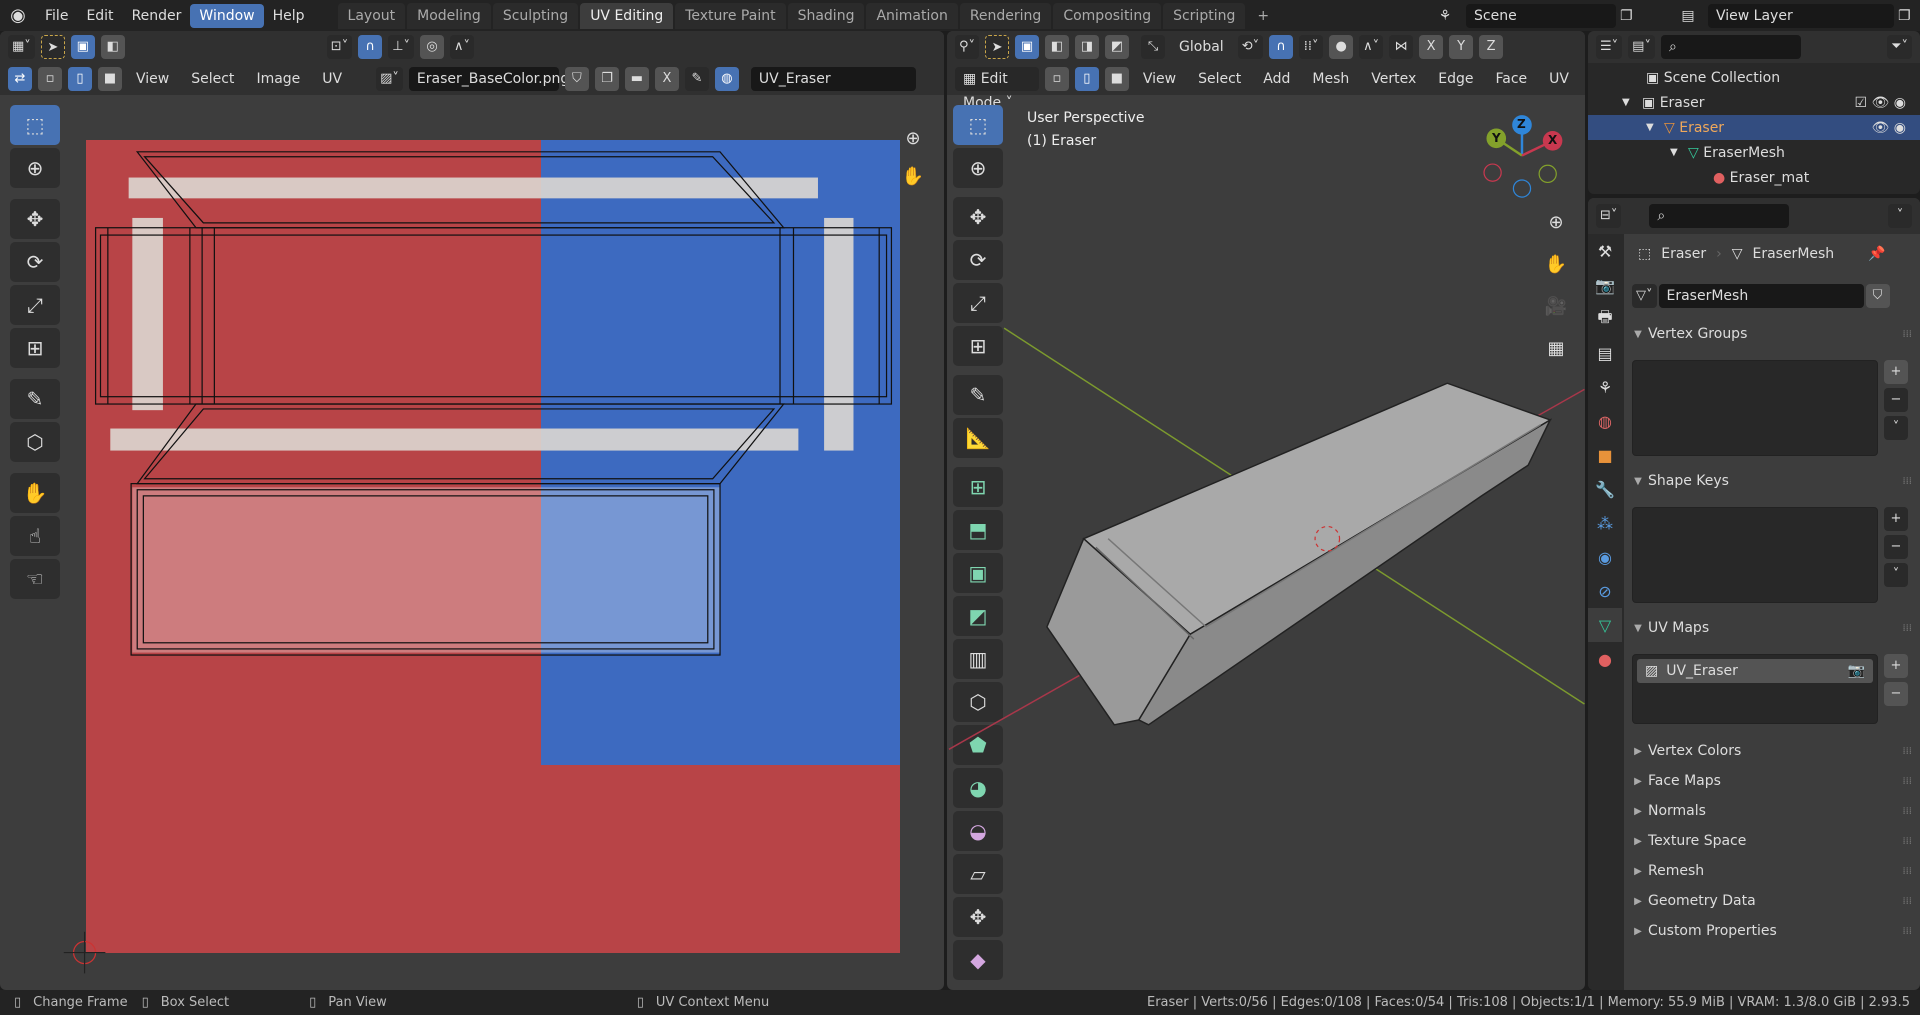  Describe the element at coordinates (1445, 16) in the screenshot. I see `scene-icon: ⚘` at that location.